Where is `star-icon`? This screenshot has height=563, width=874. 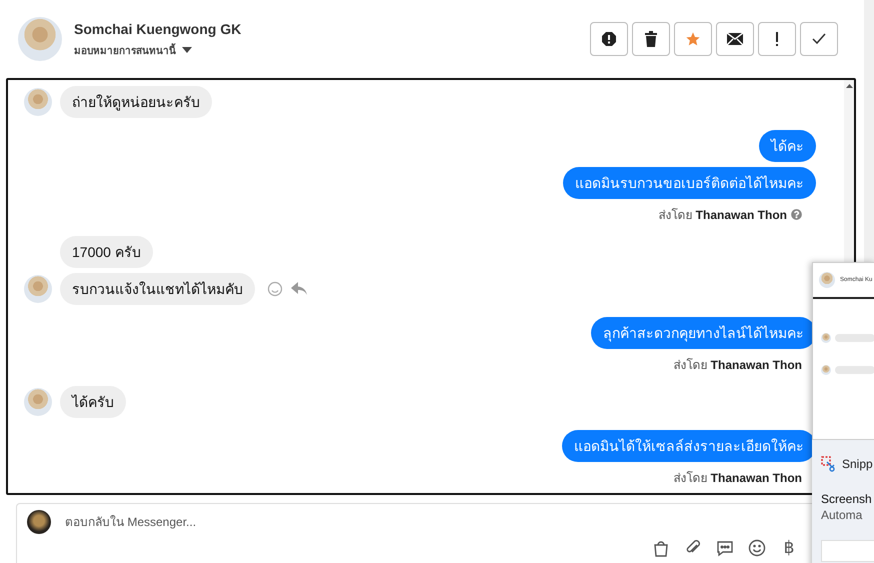
star-icon is located at coordinates (693, 39).